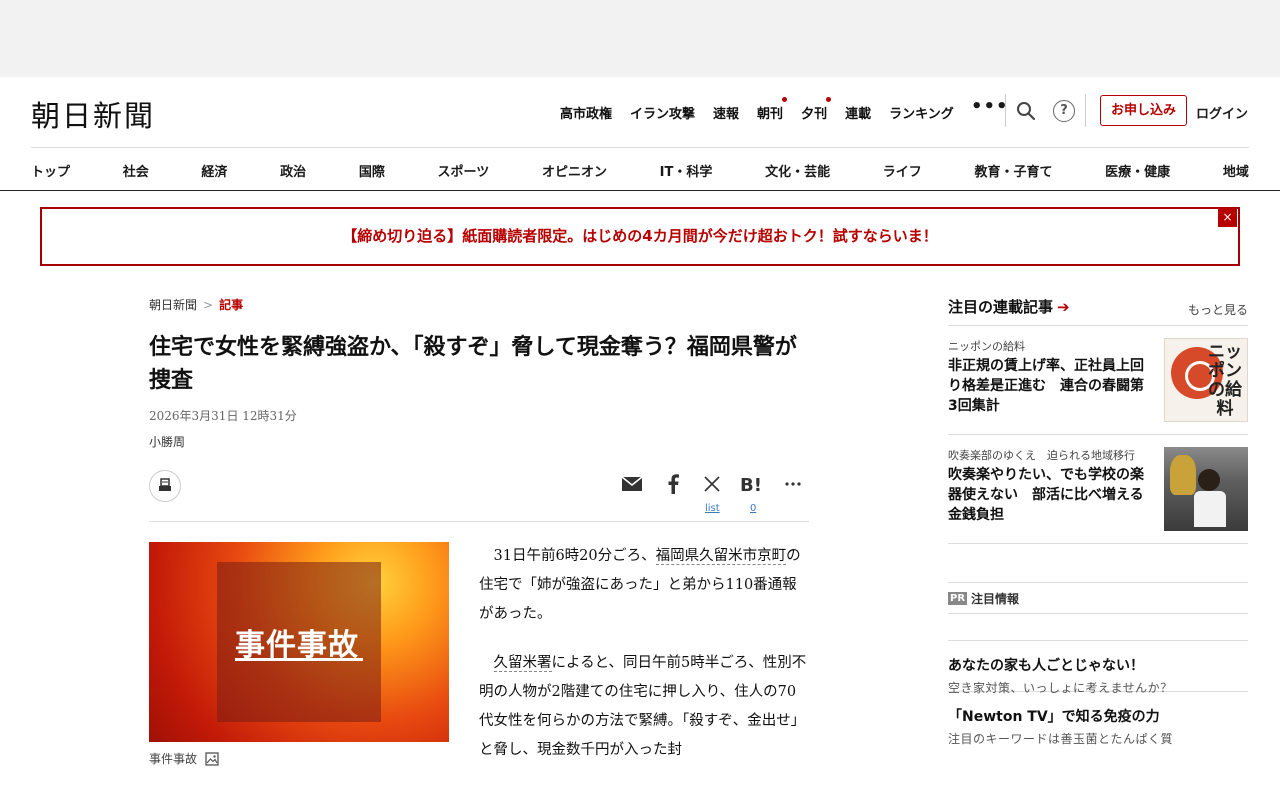 This screenshot has height=800, width=1280. I want to click on glossary-link: 福岡県久留米市京町, so click(721, 556).